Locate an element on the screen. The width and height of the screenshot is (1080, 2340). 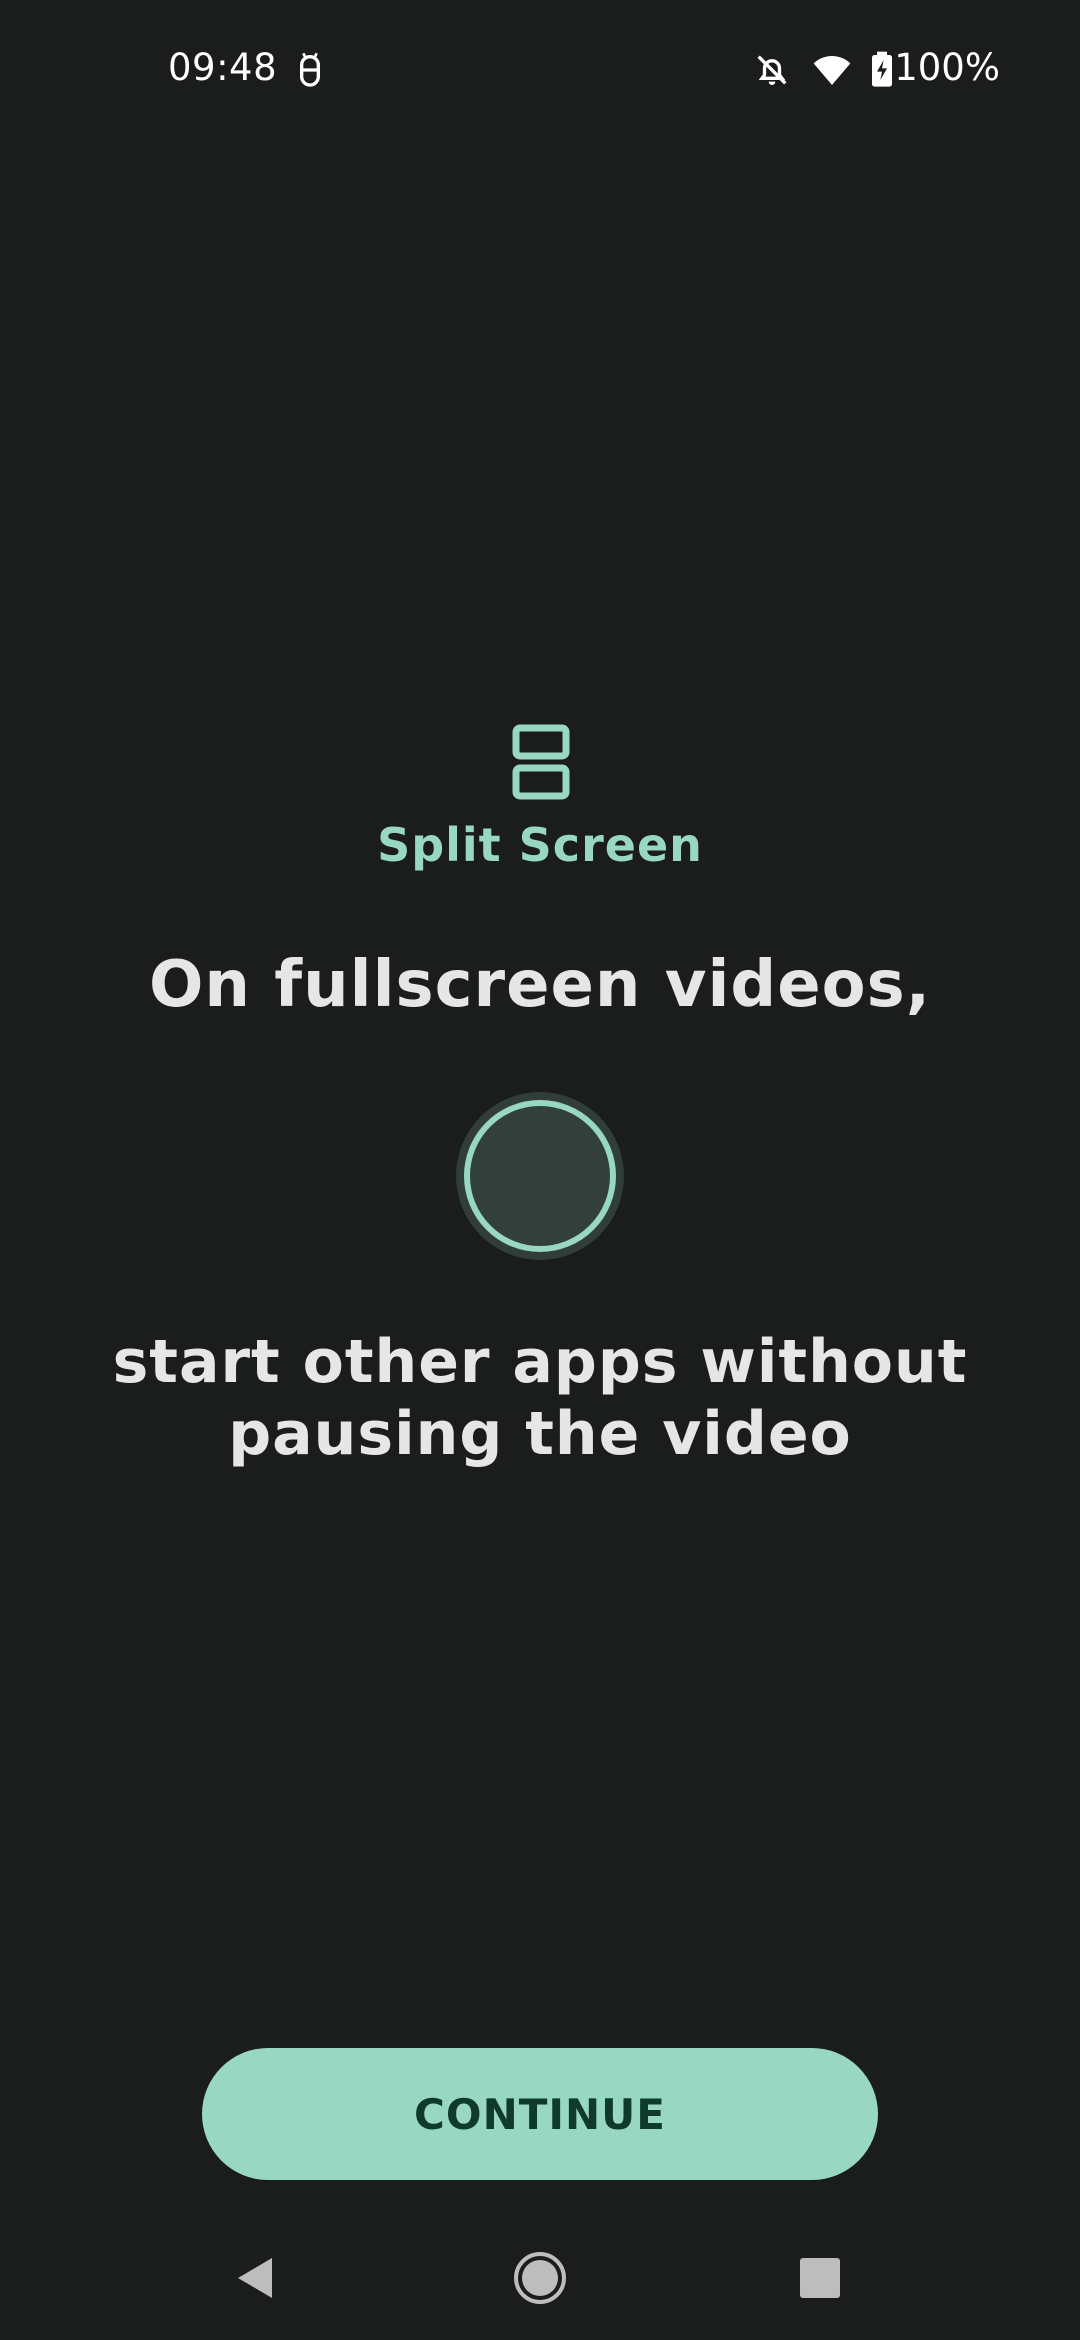
continue-button: CONTINUE is located at coordinates (540, 2114).